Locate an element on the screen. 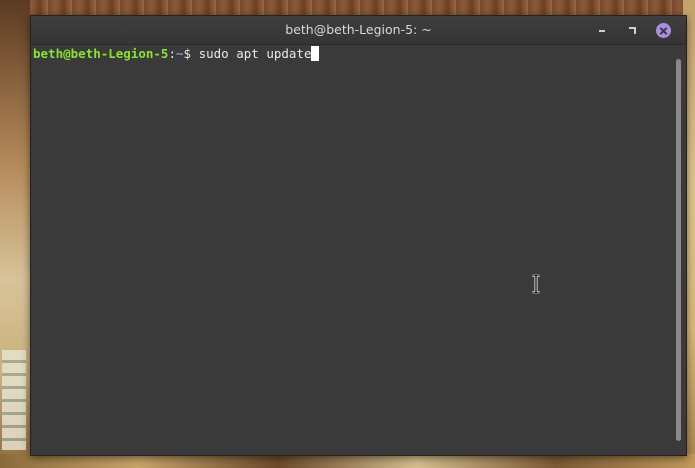  scrollbar-thumb is located at coordinates (678, 250).